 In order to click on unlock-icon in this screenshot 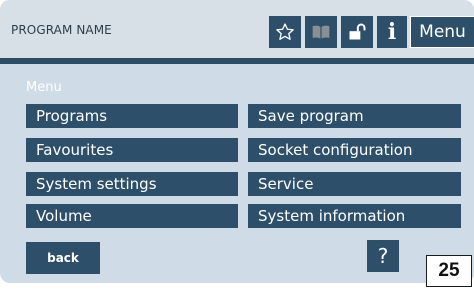, I will do `click(357, 31)`.